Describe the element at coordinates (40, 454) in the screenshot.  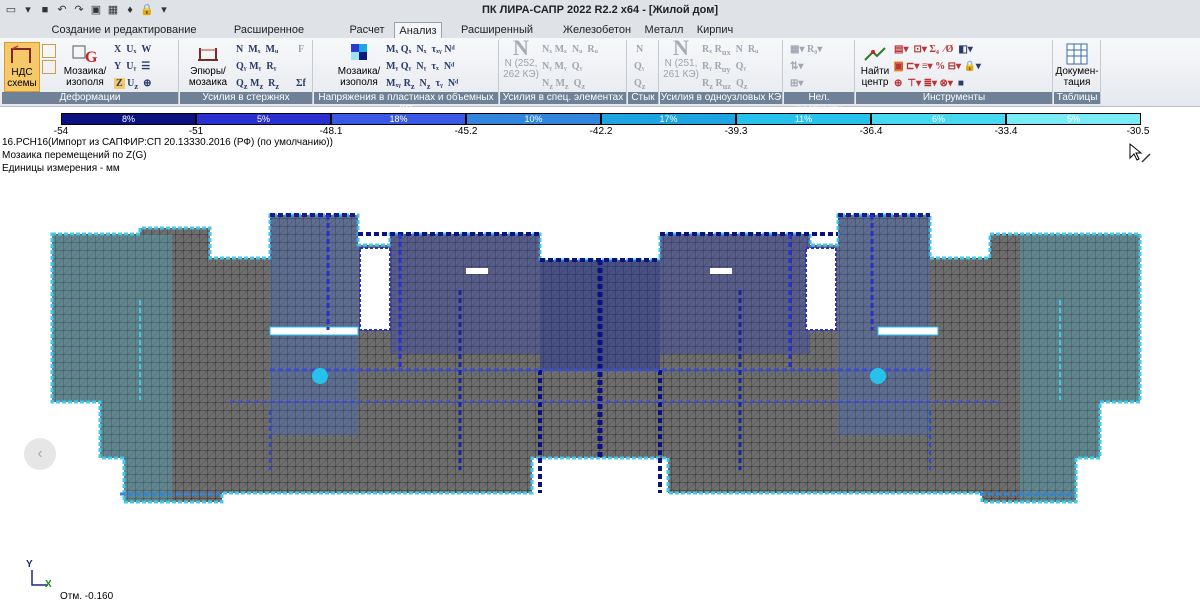
I see `prev-arrow-button: ‹` at that location.